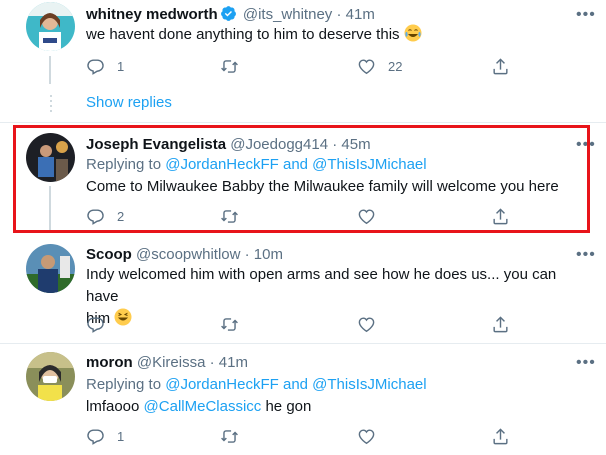  What do you see at coordinates (121, 216) in the screenshot?
I see `reply-count: 2` at bounding box center [121, 216].